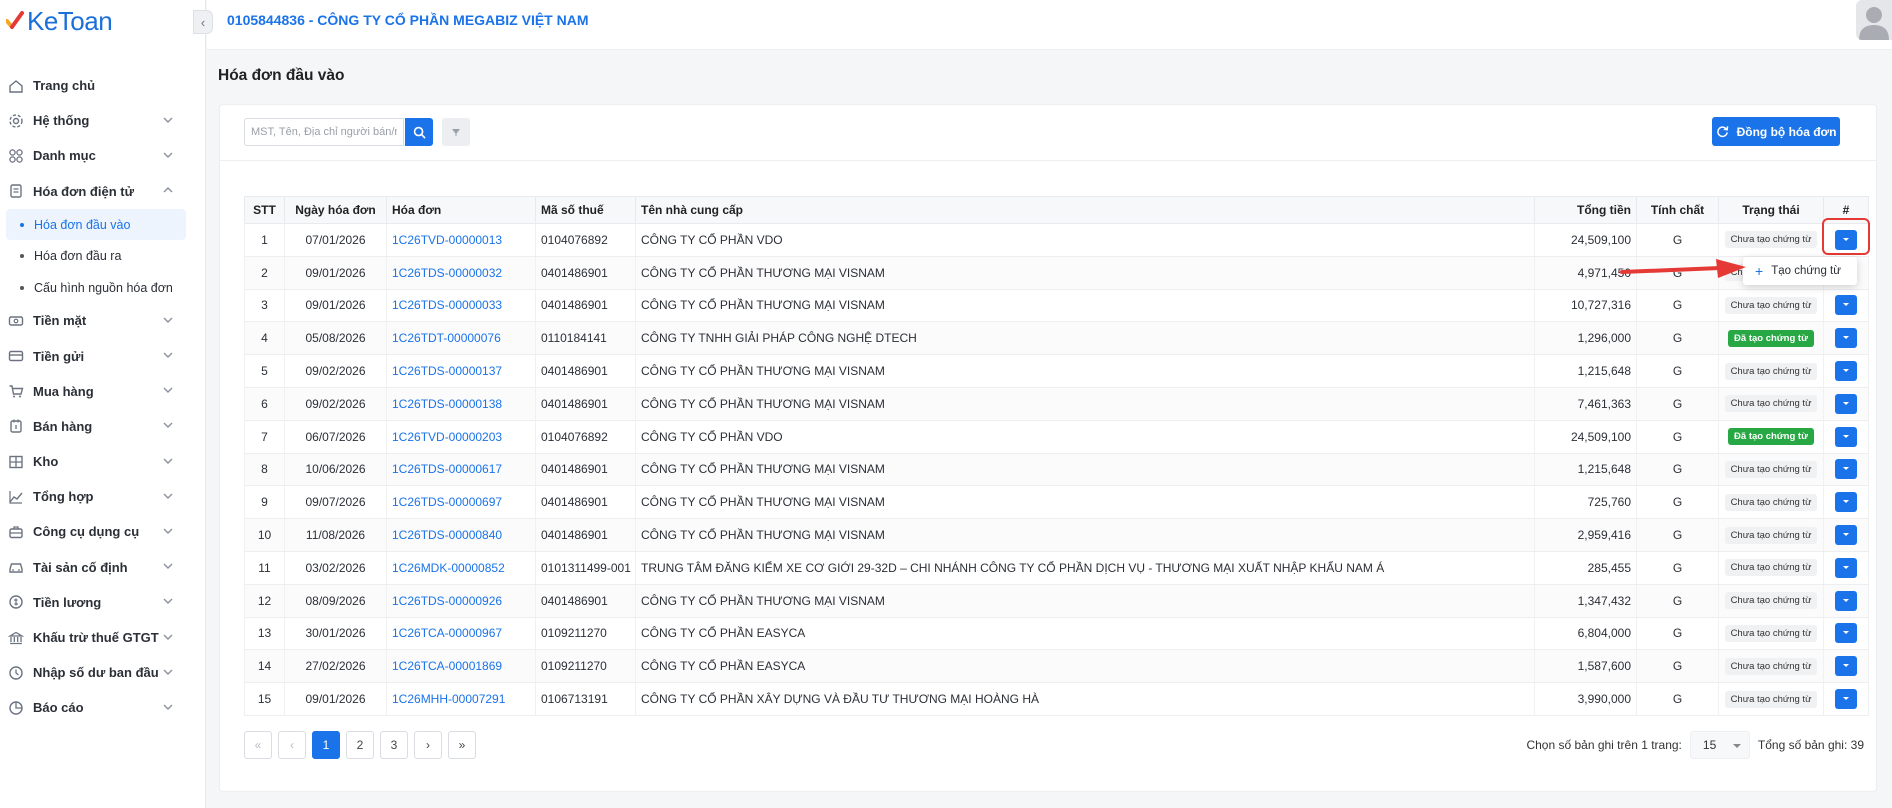 The image size is (1892, 808). What do you see at coordinates (1776, 131) in the screenshot?
I see `sync-invoices-button: Đồng bộ hóa đơn` at bounding box center [1776, 131].